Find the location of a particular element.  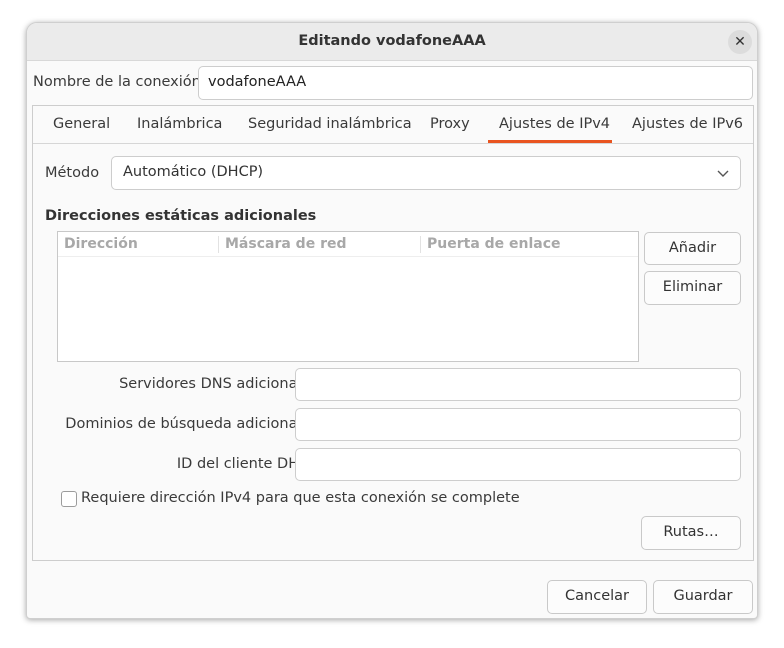

connection-name-input: vodafoneAAA is located at coordinates (475, 83).